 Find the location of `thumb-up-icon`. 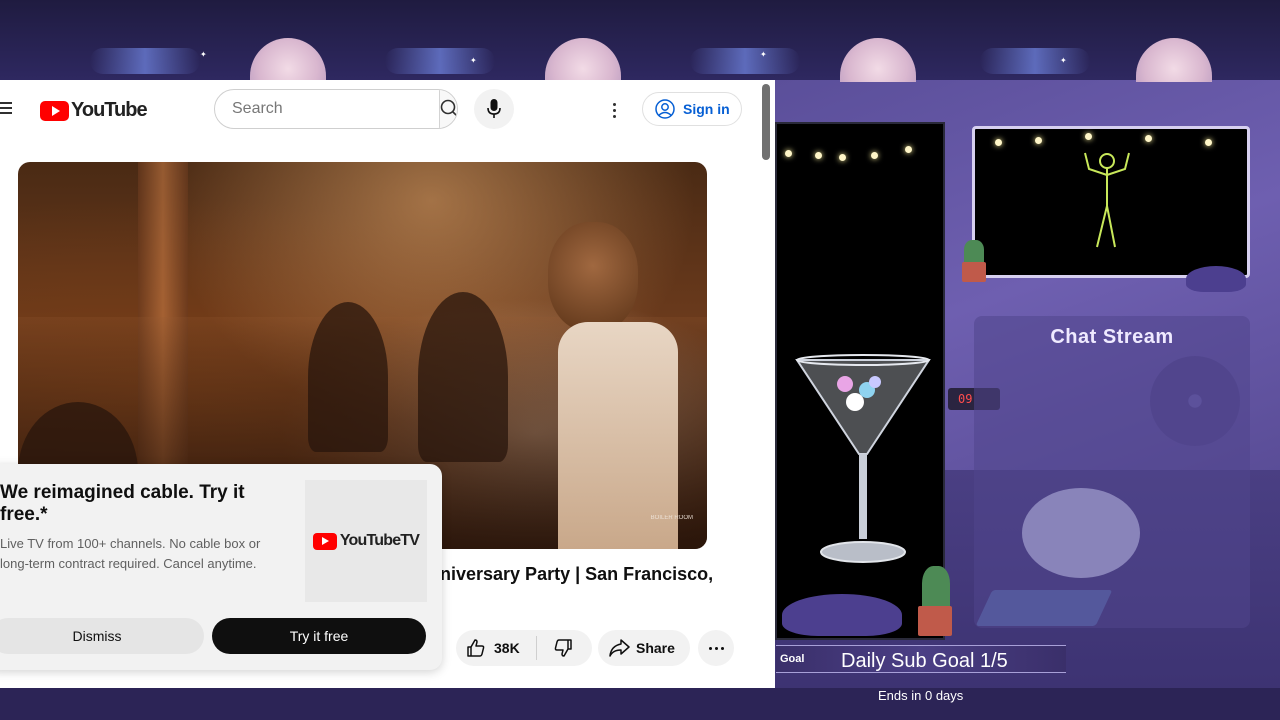

thumb-up-icon is located at coordinates (476, 648).